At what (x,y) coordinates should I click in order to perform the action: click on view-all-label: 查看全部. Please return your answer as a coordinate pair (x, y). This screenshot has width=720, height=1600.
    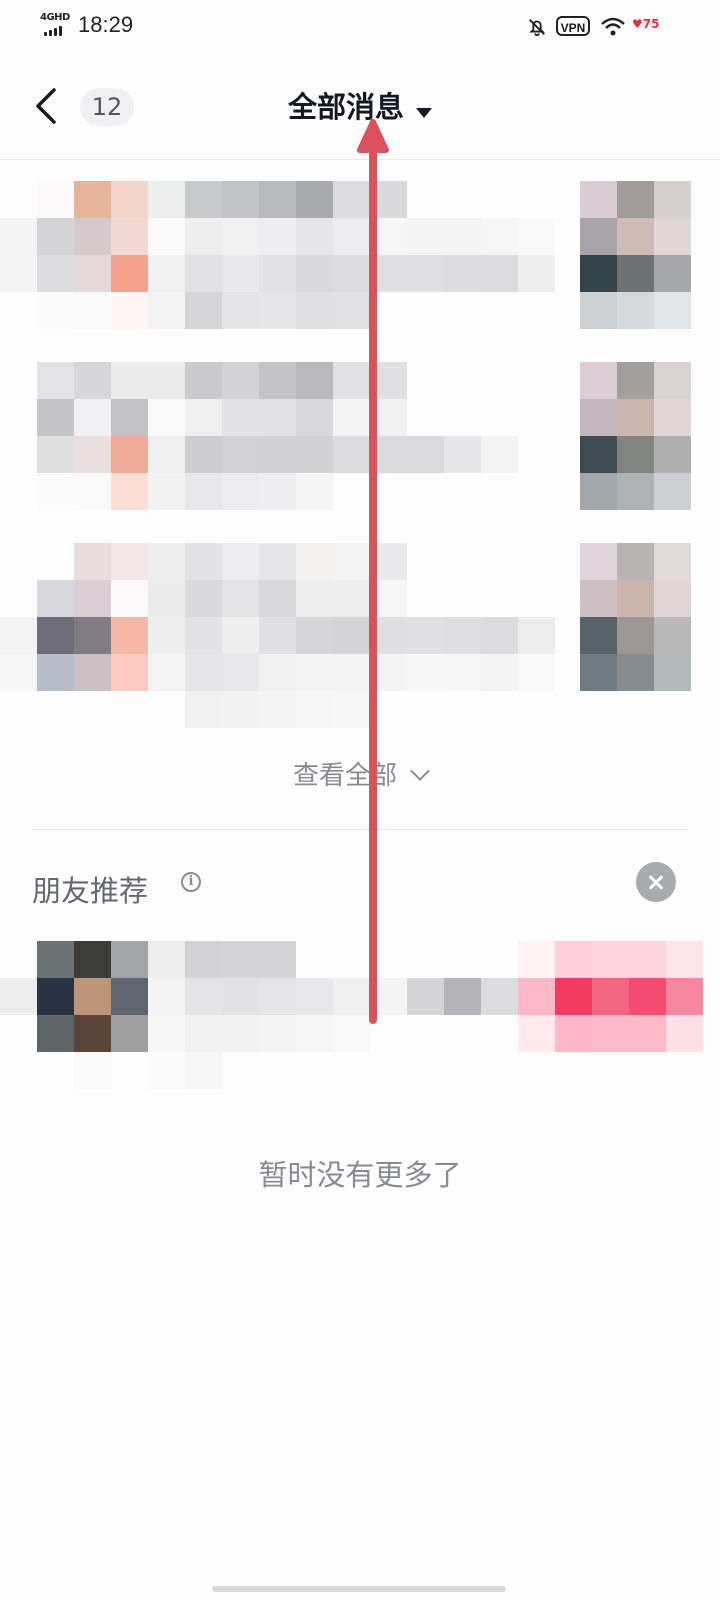
    Looking at the image, I should click on (345, 776).